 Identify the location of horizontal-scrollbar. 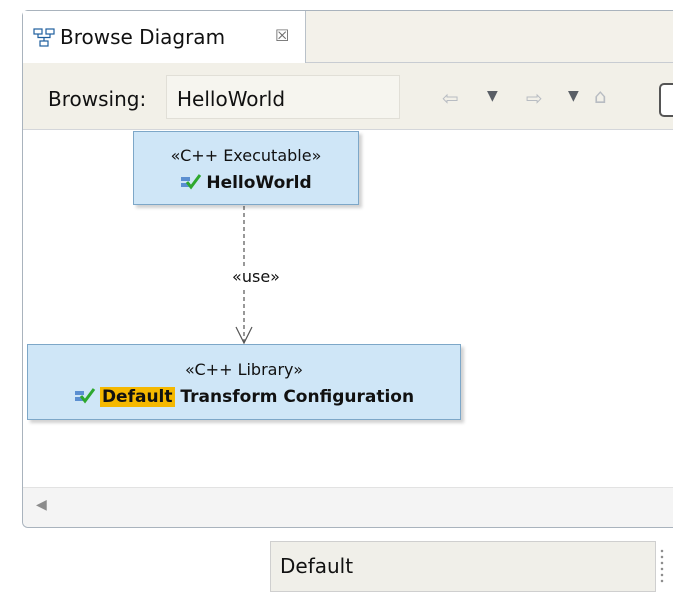
(348, 507).